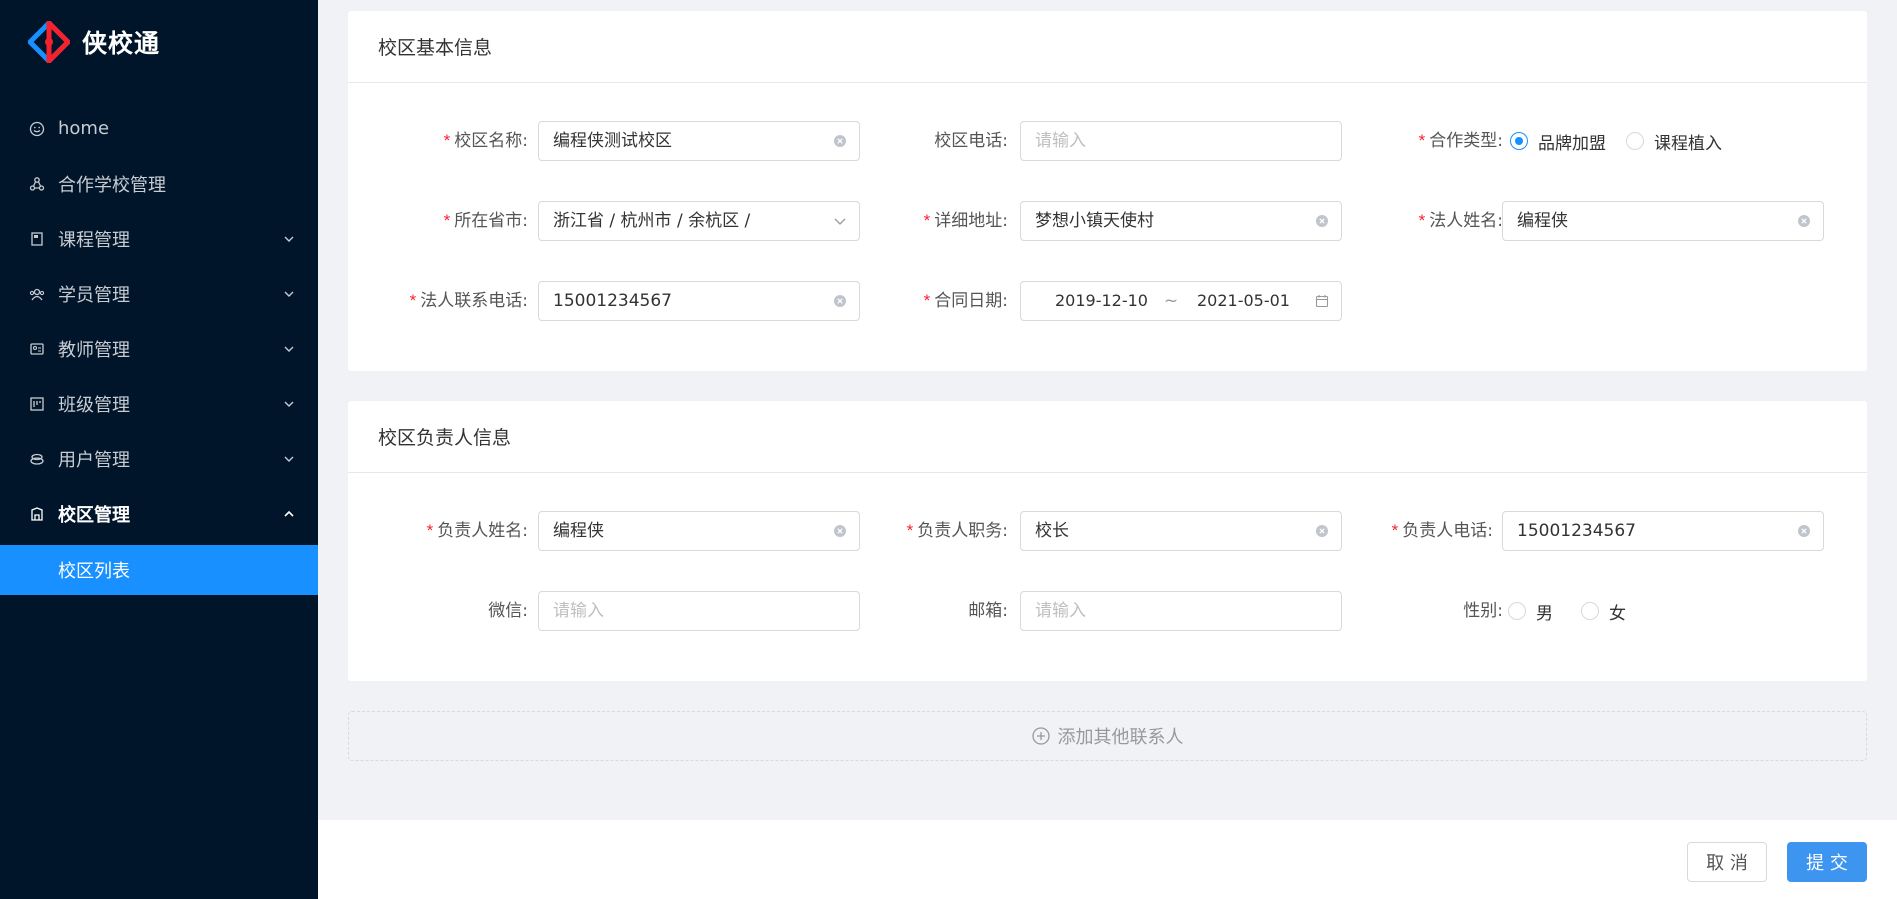  What do you see at coordinates (1442, 531) in the screenshot?
I see `leader-phone-label: * 负责人电话:` at bounding box center [1442, 531].